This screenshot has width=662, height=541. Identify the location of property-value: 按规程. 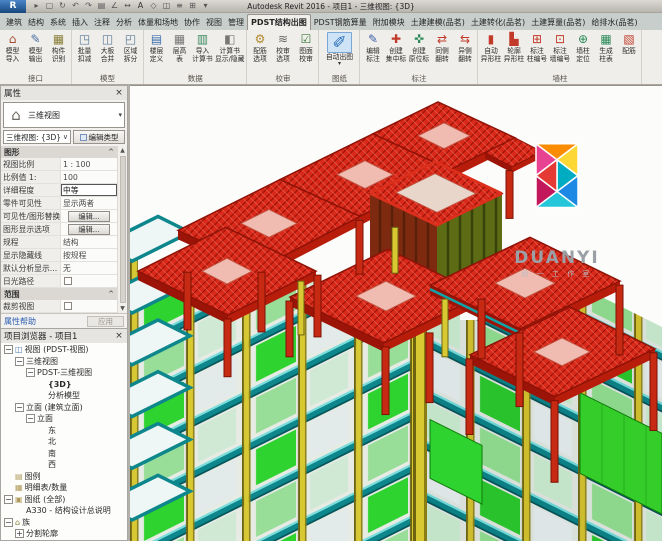
(89, 255).